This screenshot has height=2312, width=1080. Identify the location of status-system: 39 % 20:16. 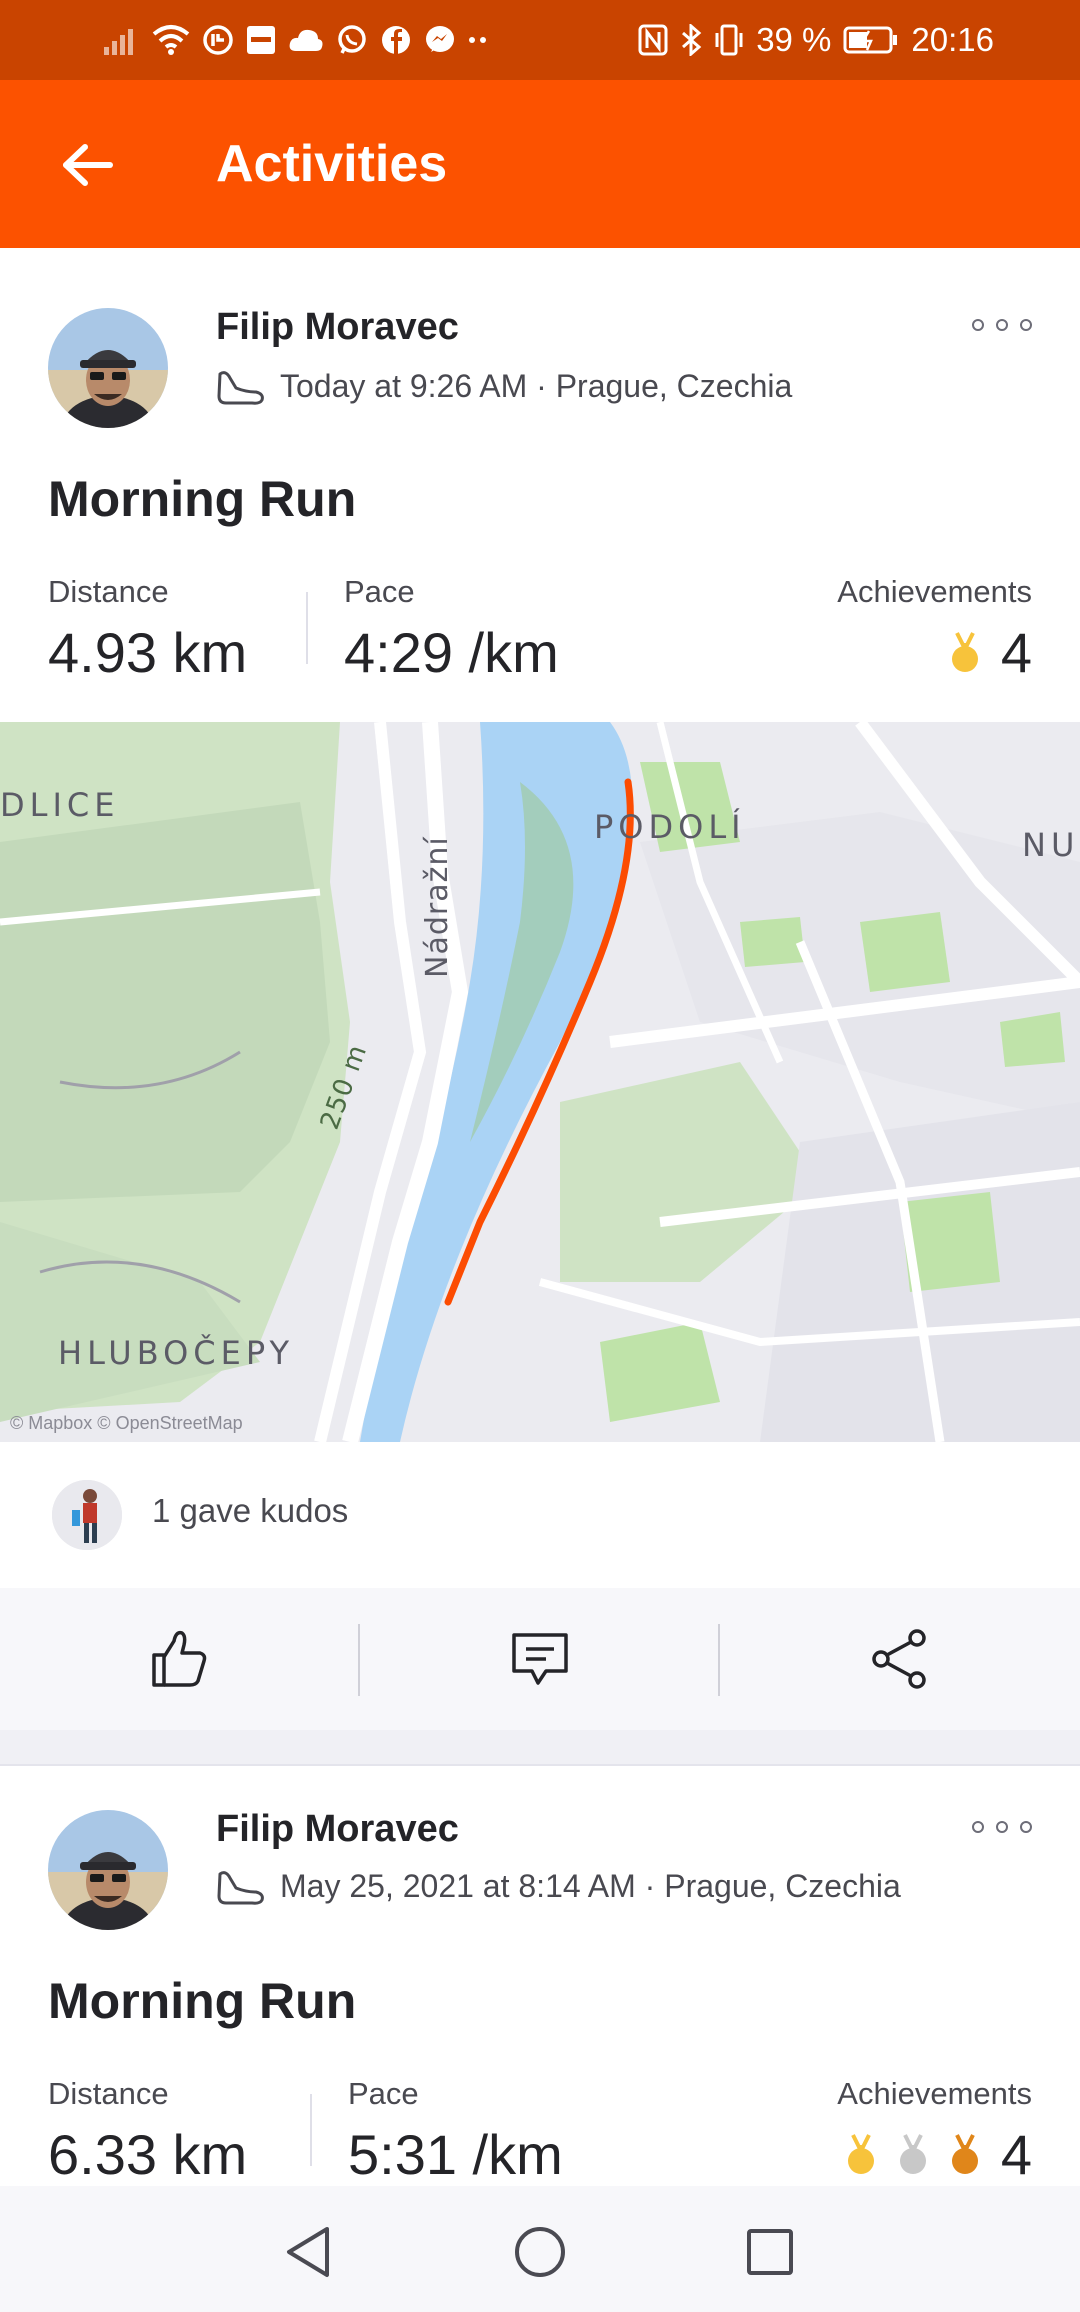
(816, 40).